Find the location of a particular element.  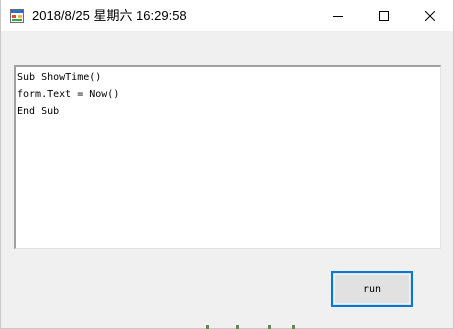

run-button-label: run is located at coordinates (372, 289).